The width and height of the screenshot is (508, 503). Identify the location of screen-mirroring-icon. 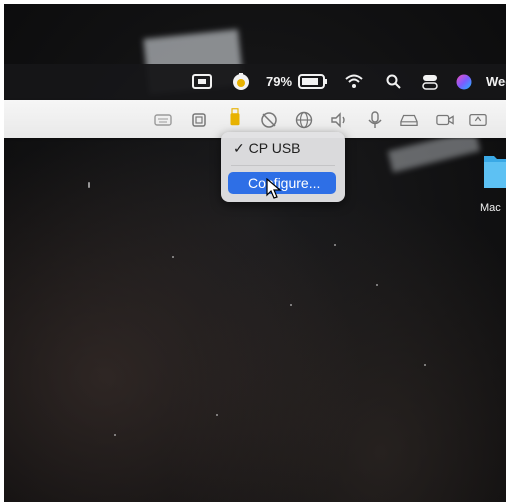
(202, 81).